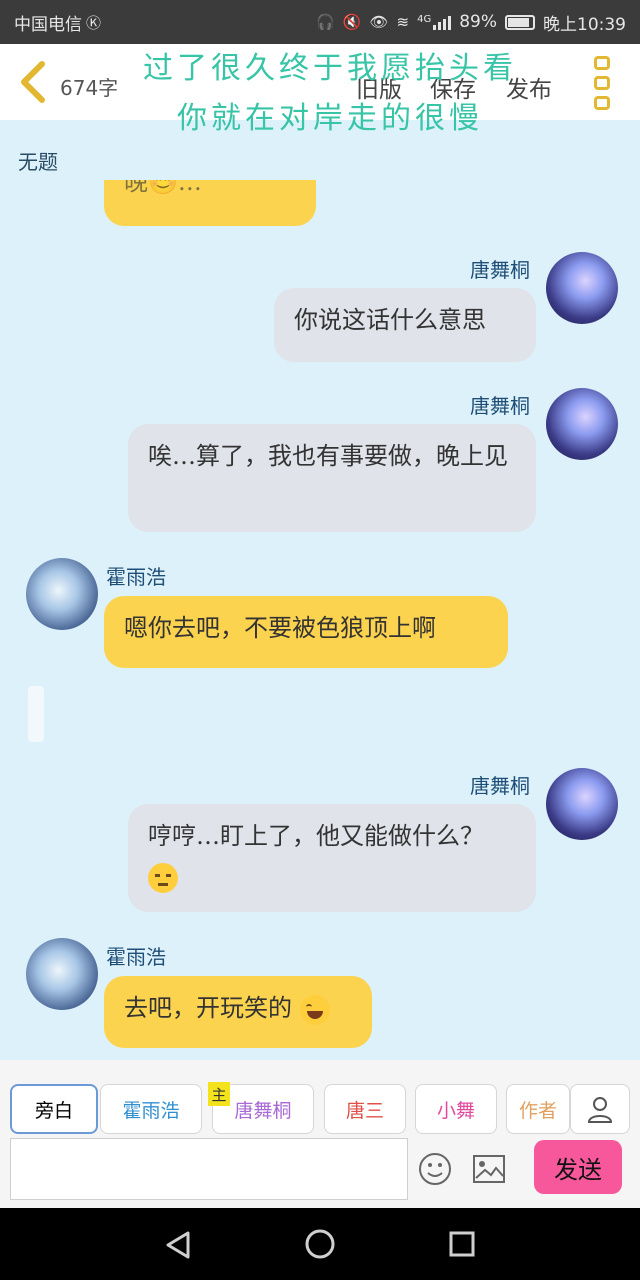 Image resolution: width=640 pixels, height=1280 pixels. I want to click on laughing-emoji-icon, so click(314, 1009).